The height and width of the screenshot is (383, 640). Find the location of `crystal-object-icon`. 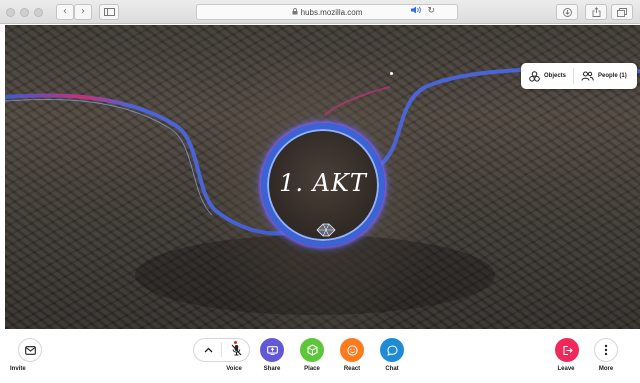

crystal-object-icon is located at coordinates (326, 230).